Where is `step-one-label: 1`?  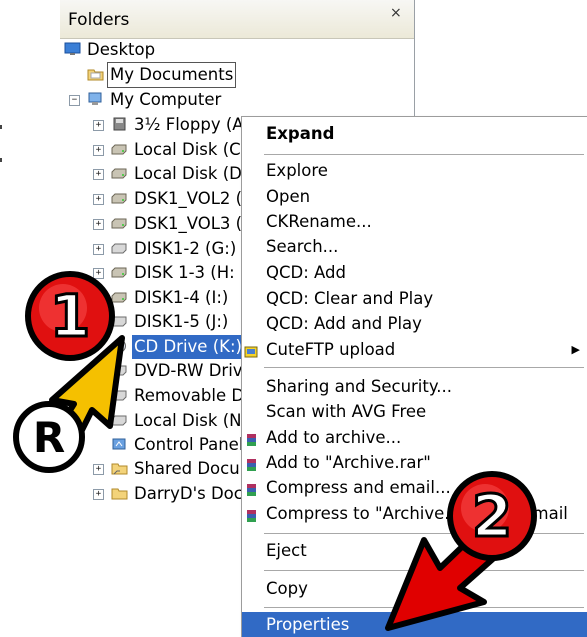
step-one-label: 1 is located at coordinates (70, 316).